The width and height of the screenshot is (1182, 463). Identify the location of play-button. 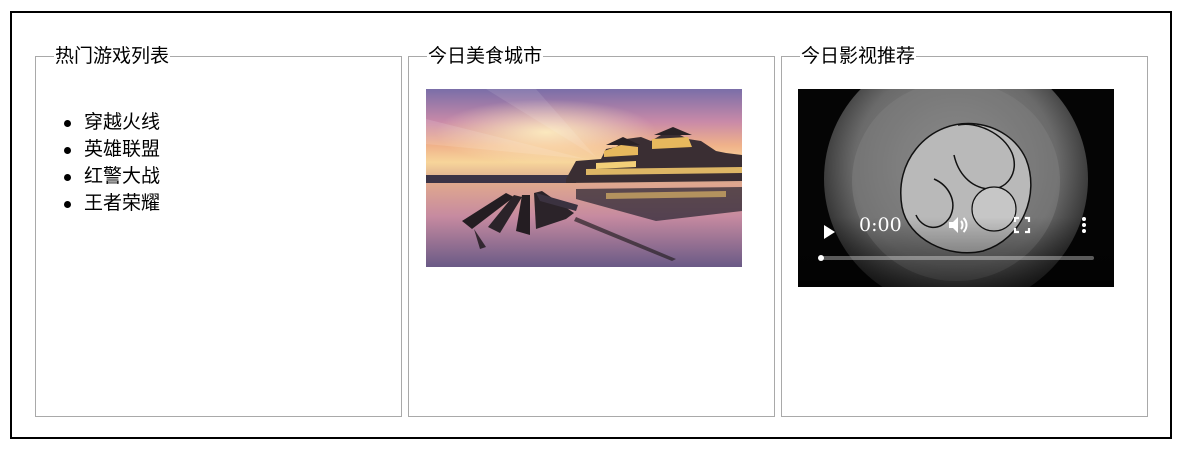
(829, 234).